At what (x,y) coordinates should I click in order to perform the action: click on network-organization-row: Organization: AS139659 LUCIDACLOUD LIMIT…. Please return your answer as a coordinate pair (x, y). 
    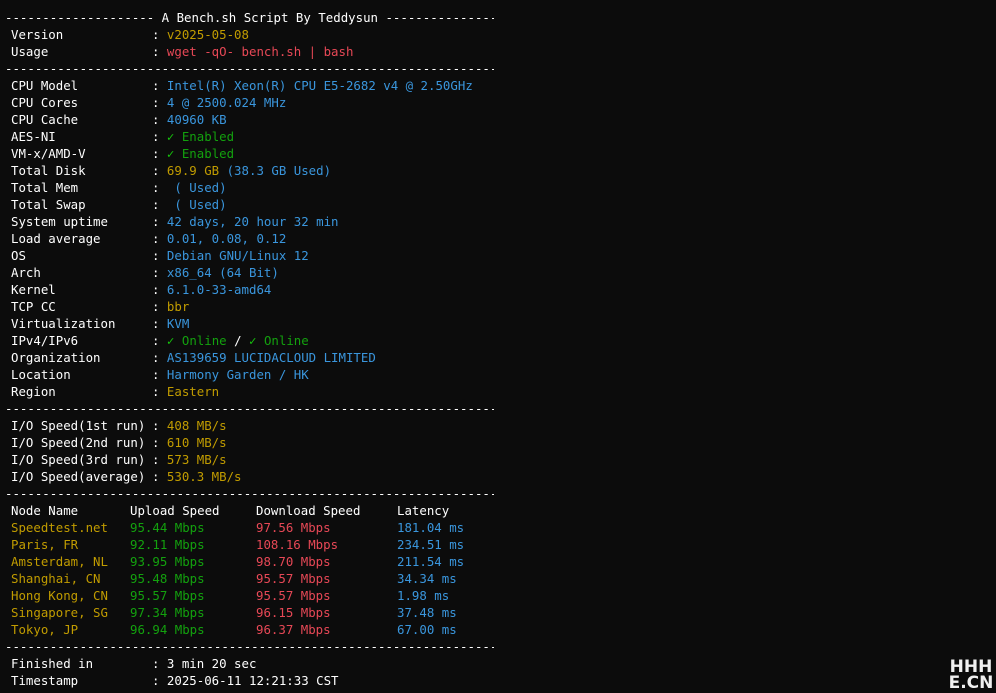
    Looking at the image, I should click on (251, 357).